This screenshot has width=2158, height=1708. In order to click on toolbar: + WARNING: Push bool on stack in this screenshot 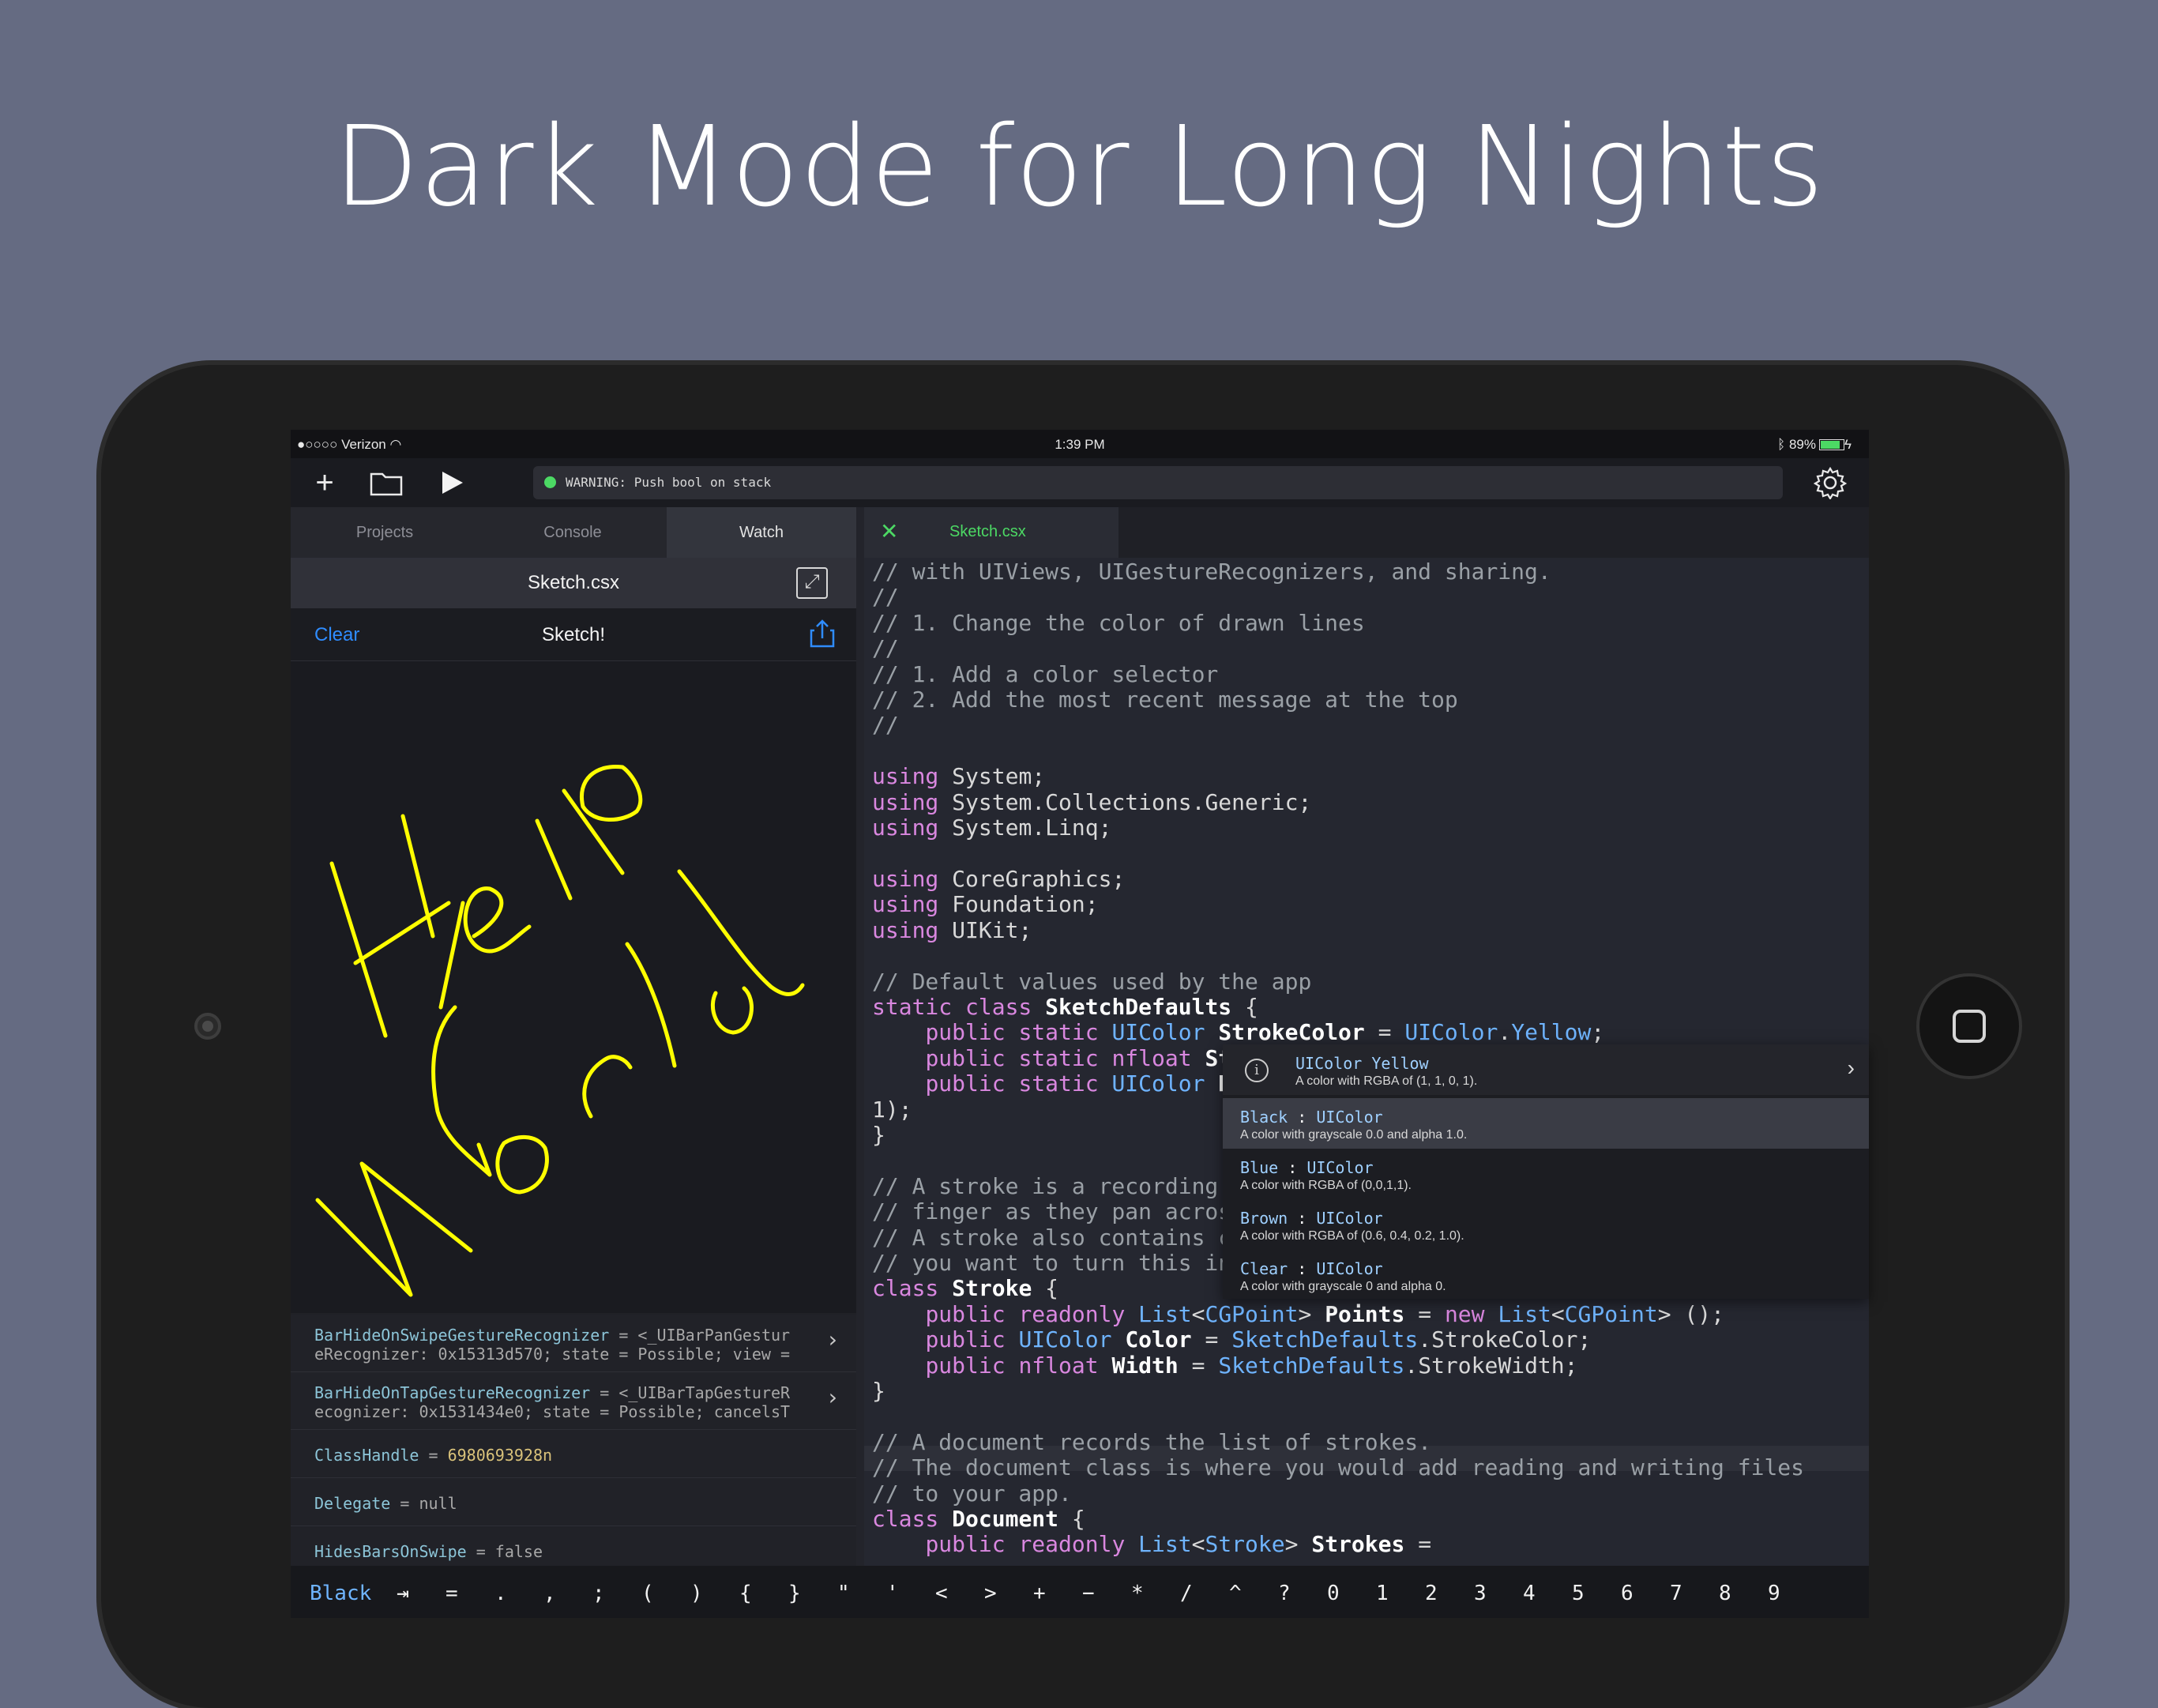, I will do `click(1080, 482)`.